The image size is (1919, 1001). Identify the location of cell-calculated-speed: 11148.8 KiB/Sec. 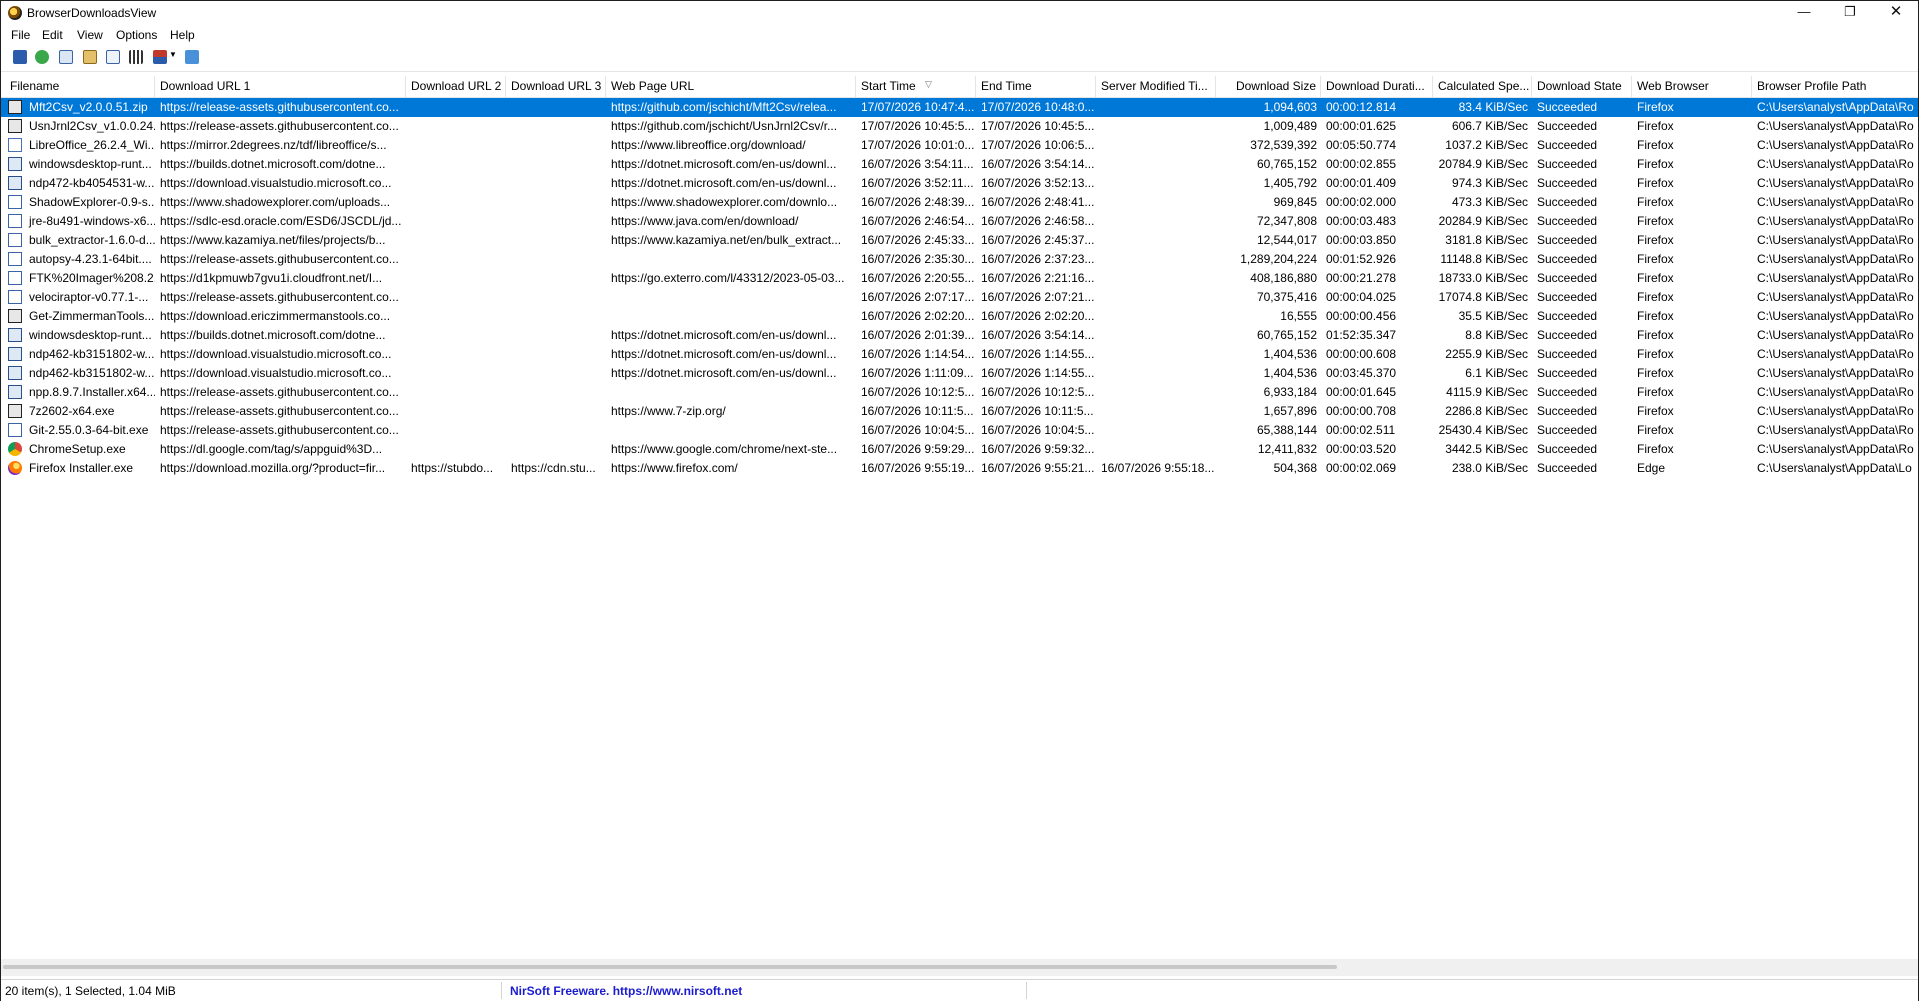
(1484, 259).